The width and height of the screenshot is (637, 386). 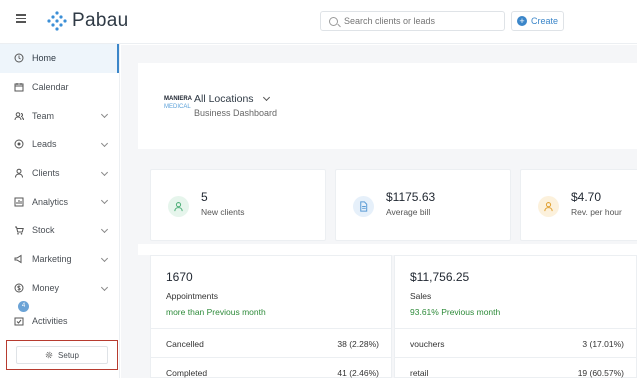 I want to click on business-logo-line2: MEDICAL, so click(x=177, y=107).